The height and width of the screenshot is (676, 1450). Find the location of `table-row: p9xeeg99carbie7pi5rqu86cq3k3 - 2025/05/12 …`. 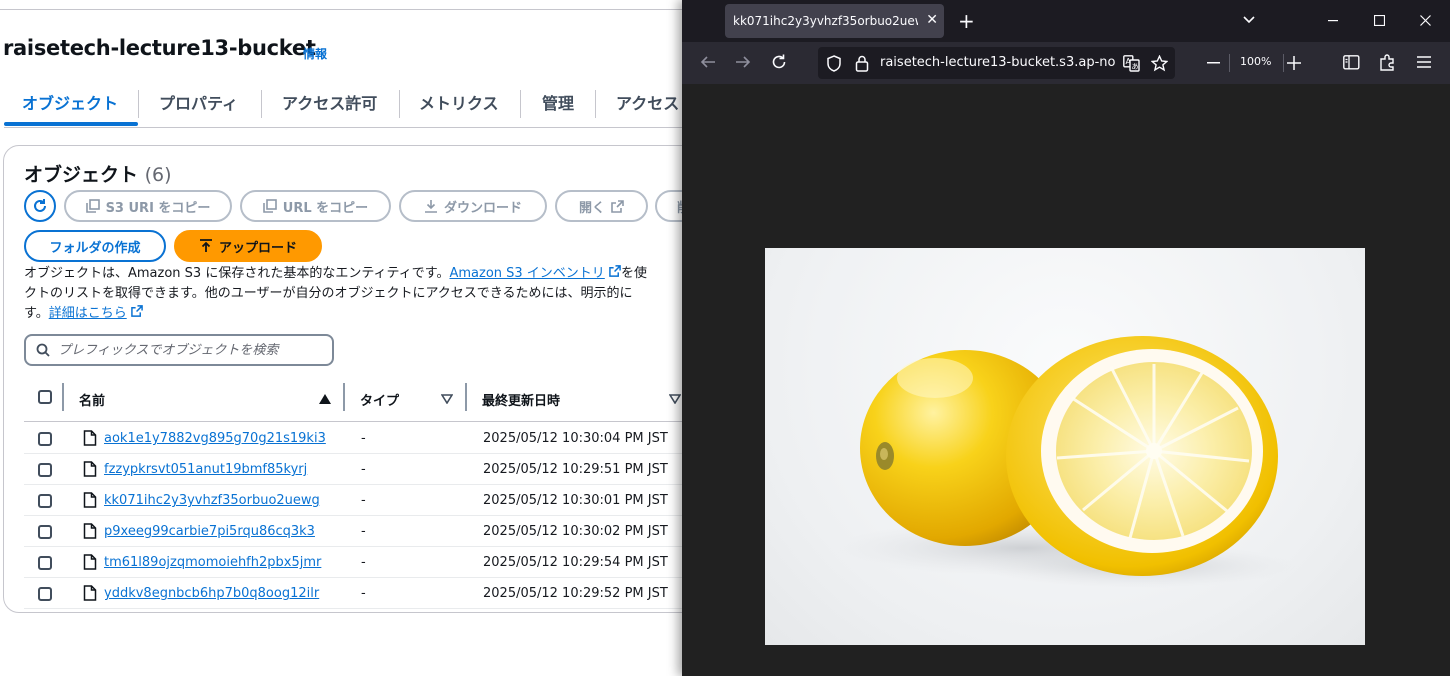

table-row: p9xeeg99carbie7pi5rqu86cq3k3 - 2025/05/12 … is located at coordinates (362, 531).